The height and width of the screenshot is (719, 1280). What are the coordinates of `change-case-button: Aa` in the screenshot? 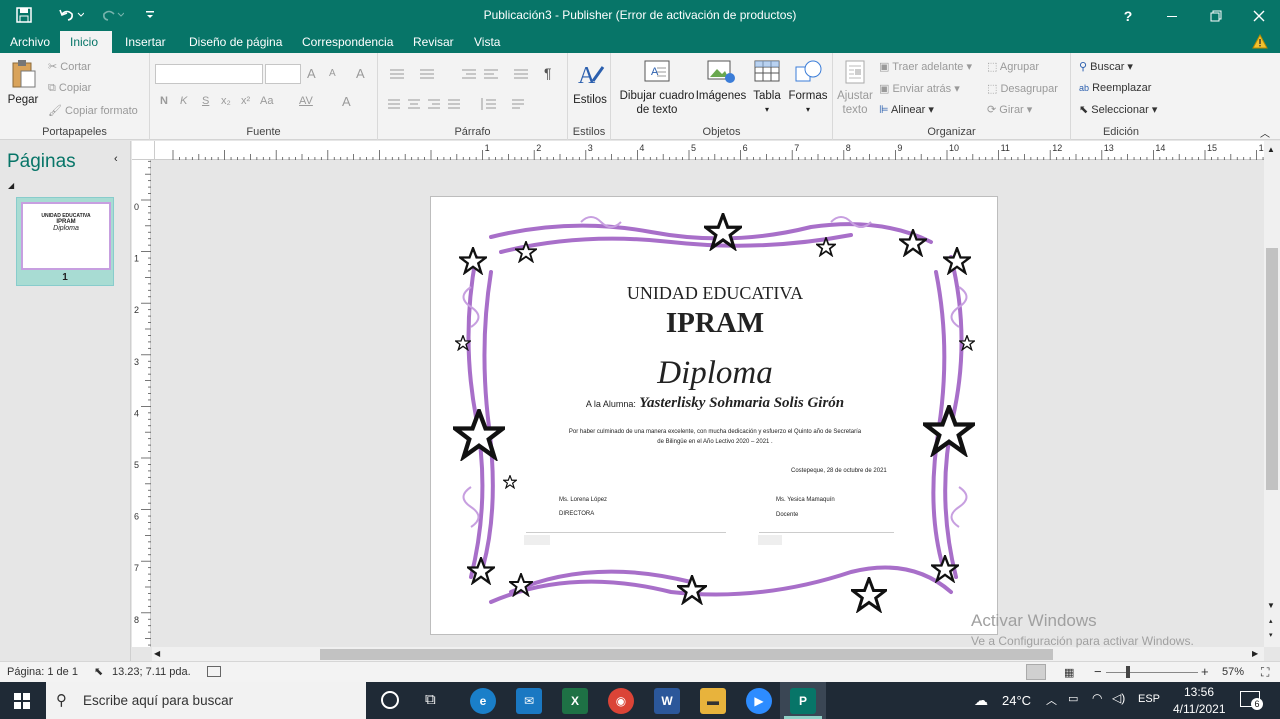 It's located at (266, 101).